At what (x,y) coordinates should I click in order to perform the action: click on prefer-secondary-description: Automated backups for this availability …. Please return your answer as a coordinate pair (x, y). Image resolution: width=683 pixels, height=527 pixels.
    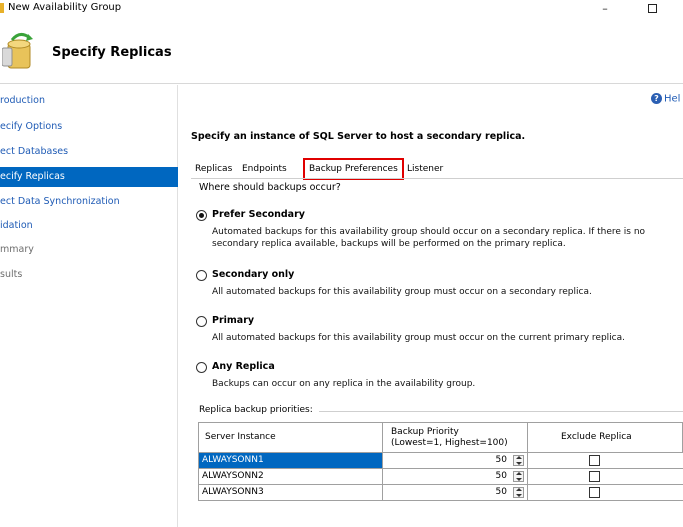
    Looking at the image, I should click on (429, 238).